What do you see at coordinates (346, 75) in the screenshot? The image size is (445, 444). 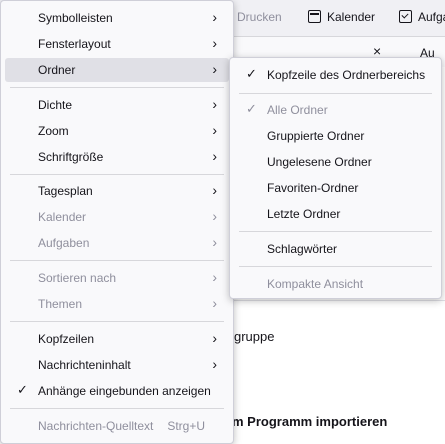 I see `menu-item-label: Kopfzeile des Ordnerbereichs` at bounding box center [346, 75].